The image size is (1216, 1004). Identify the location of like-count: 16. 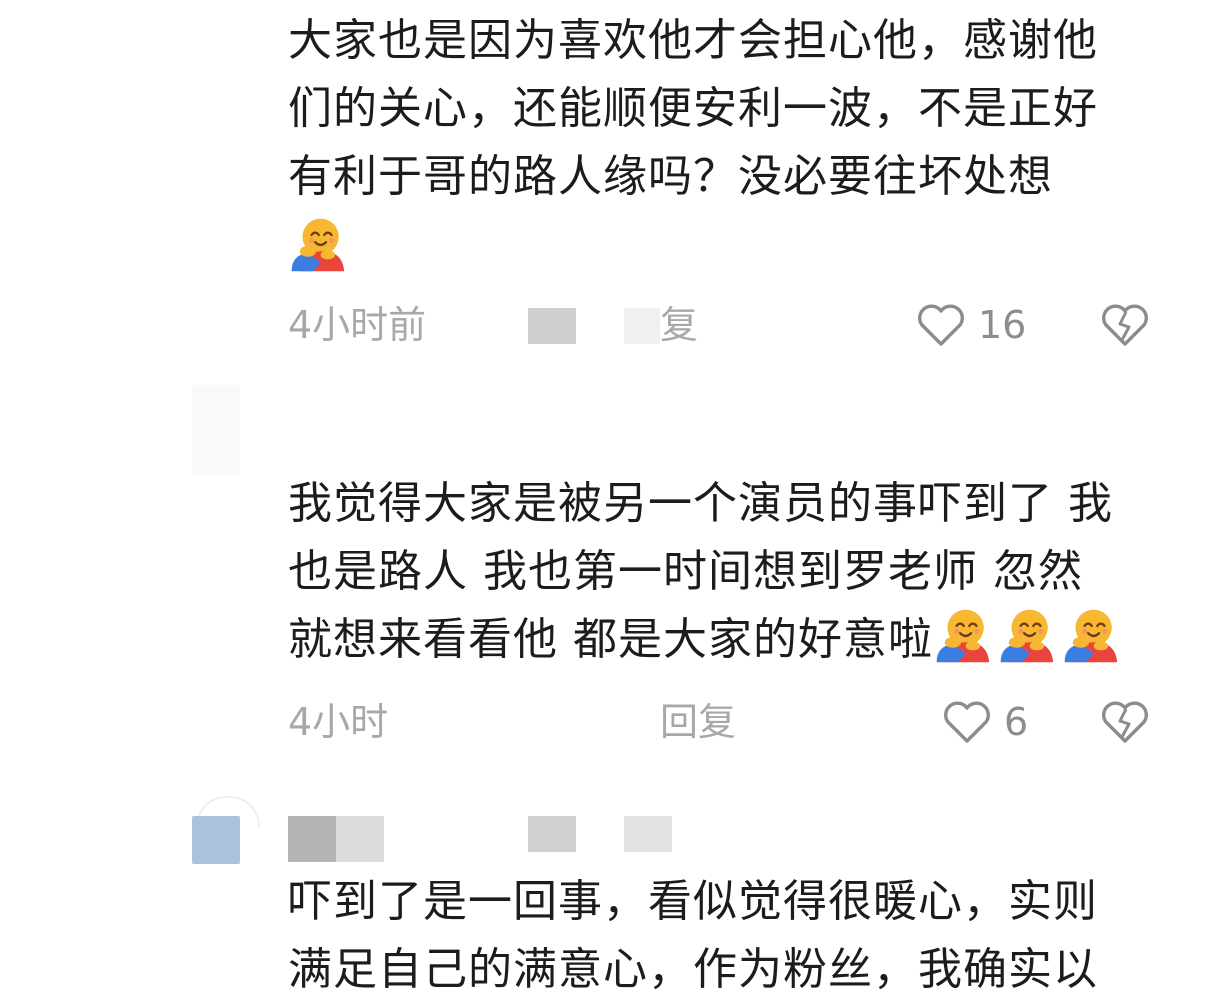
(1002, 325).